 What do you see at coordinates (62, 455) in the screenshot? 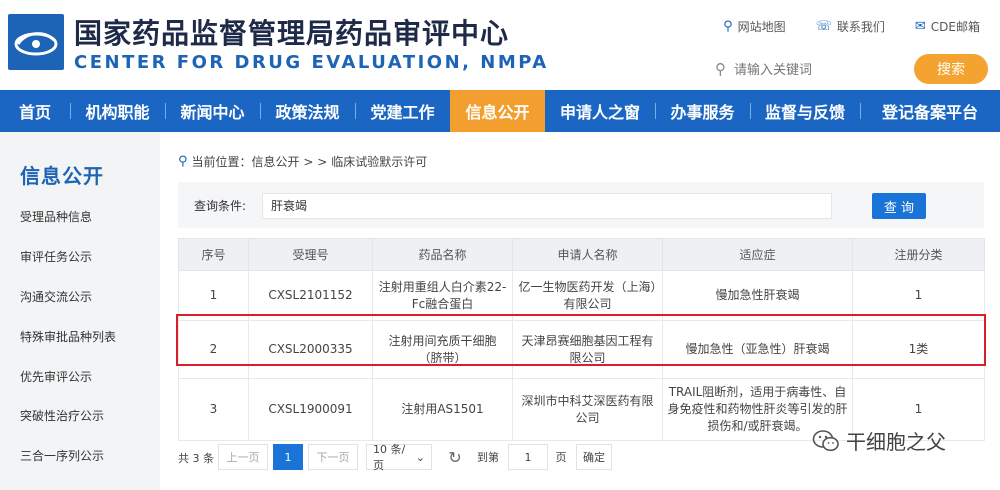
I see `sidebar-item-three-in-one: 三合一序列公示` at bounding box center [62, 455].